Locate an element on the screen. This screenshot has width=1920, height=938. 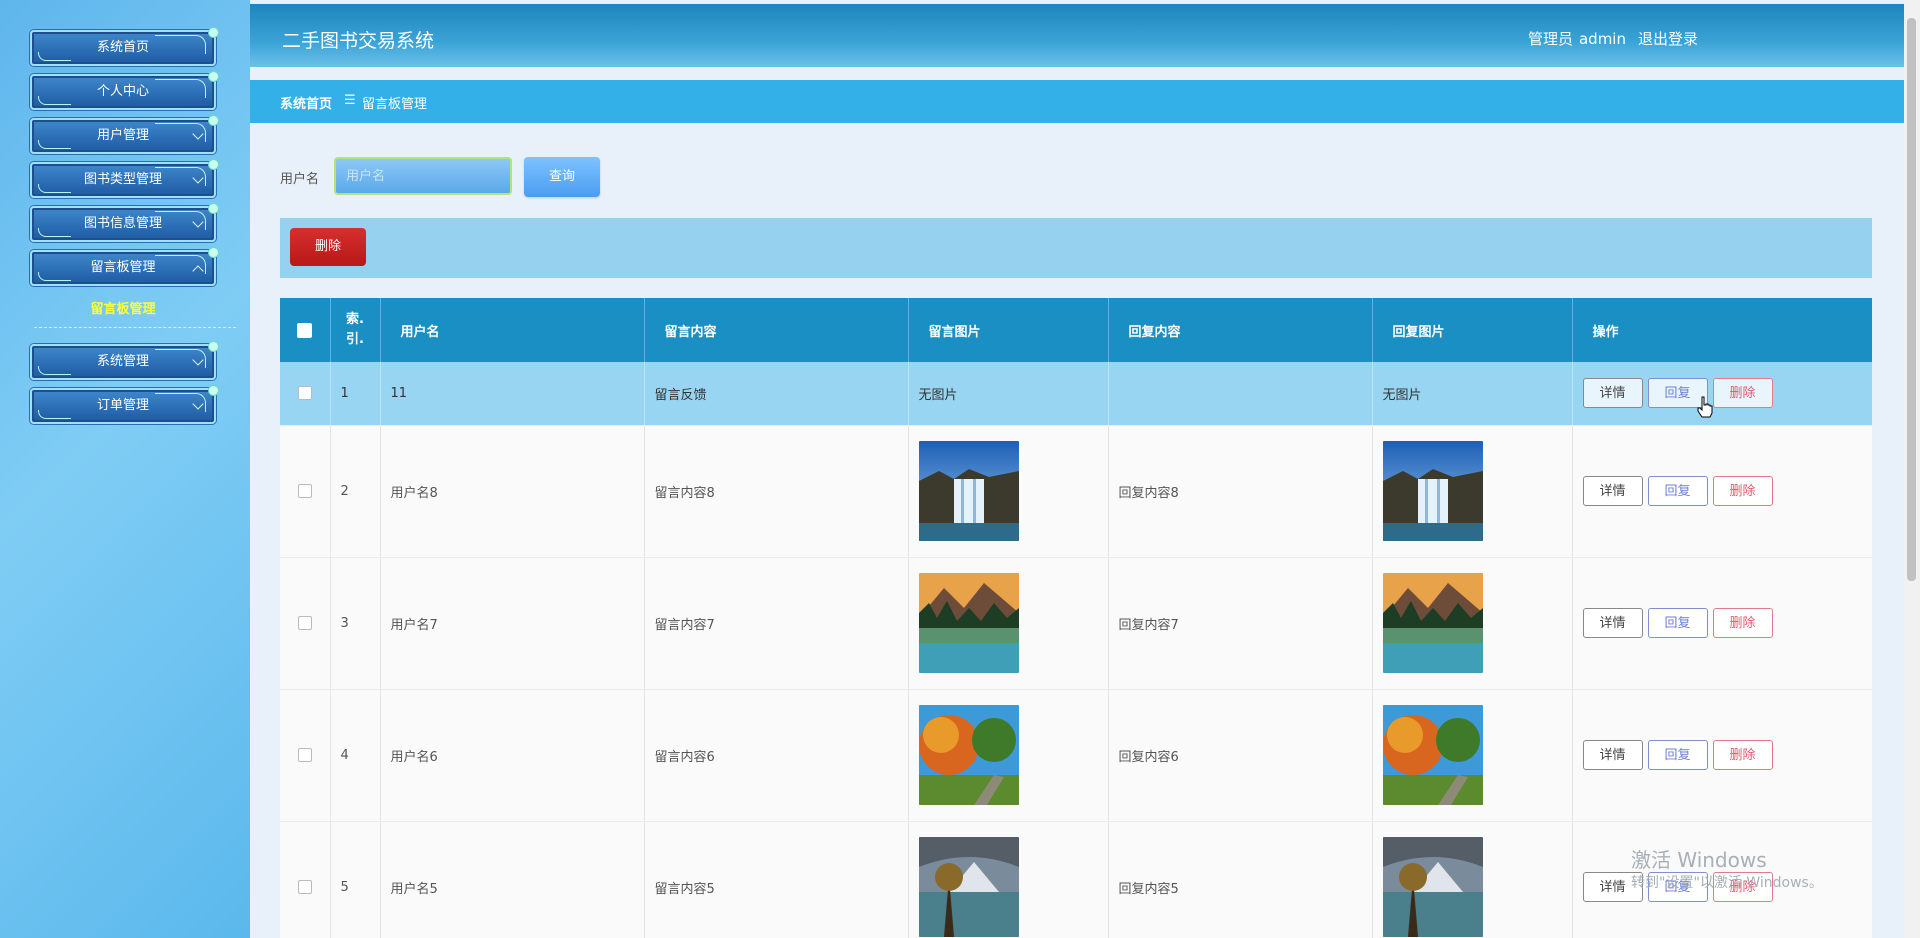
row-username: 用户名7 is located at coordinates (512, 623).